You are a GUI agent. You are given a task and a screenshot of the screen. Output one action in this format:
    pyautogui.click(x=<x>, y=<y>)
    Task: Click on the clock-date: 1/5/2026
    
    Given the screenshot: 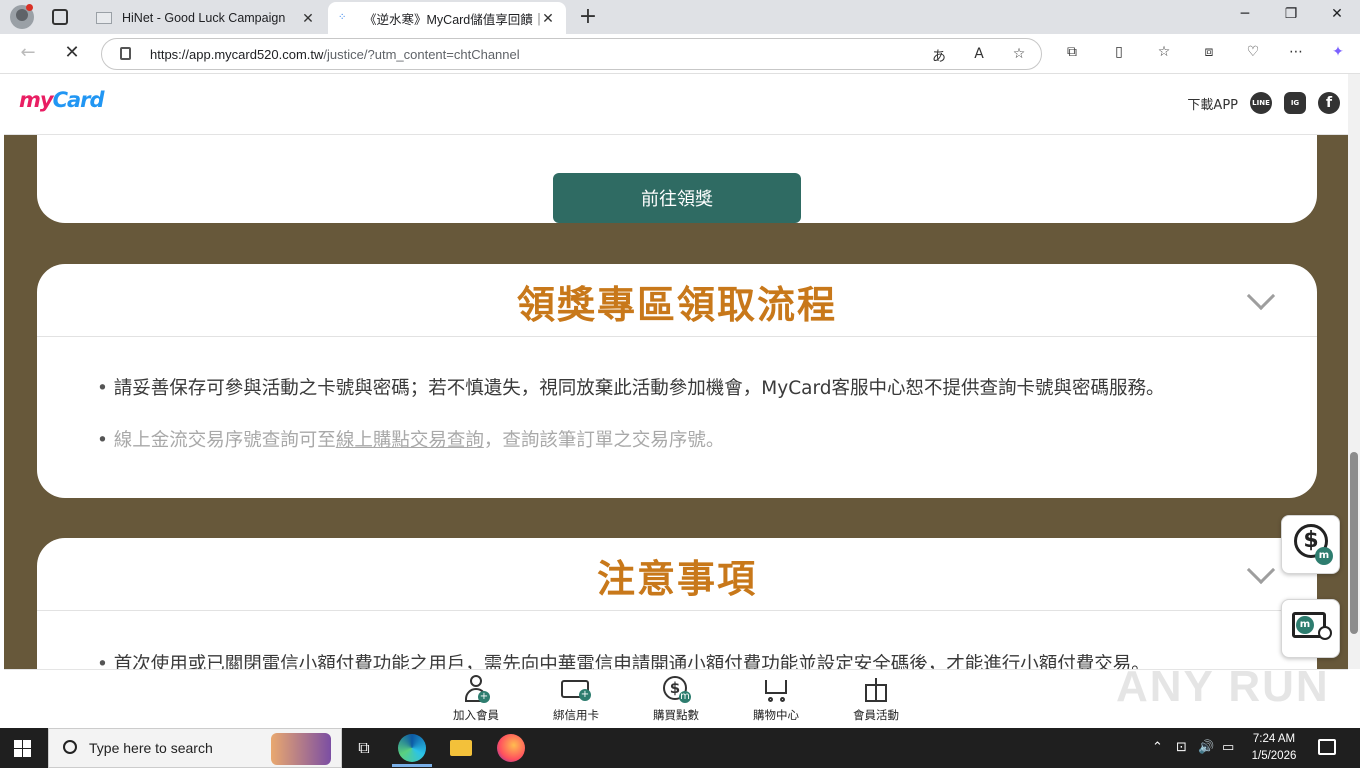 What is the action you would take?
    pyautogui.click(x=1274, y=756)
    